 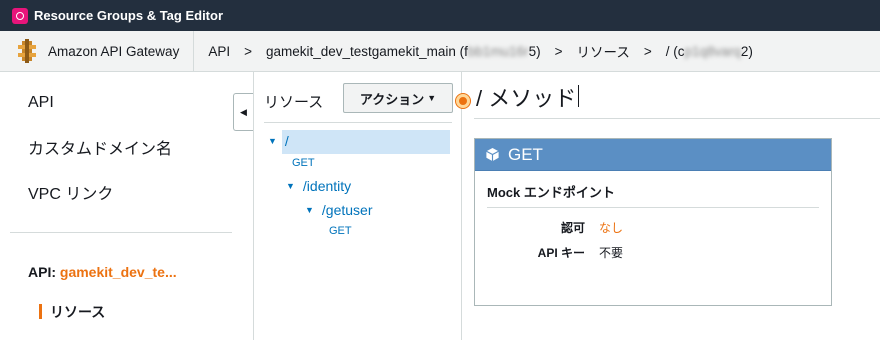 I want to click on selected-resource-highlight, so click(x=366, y=142).